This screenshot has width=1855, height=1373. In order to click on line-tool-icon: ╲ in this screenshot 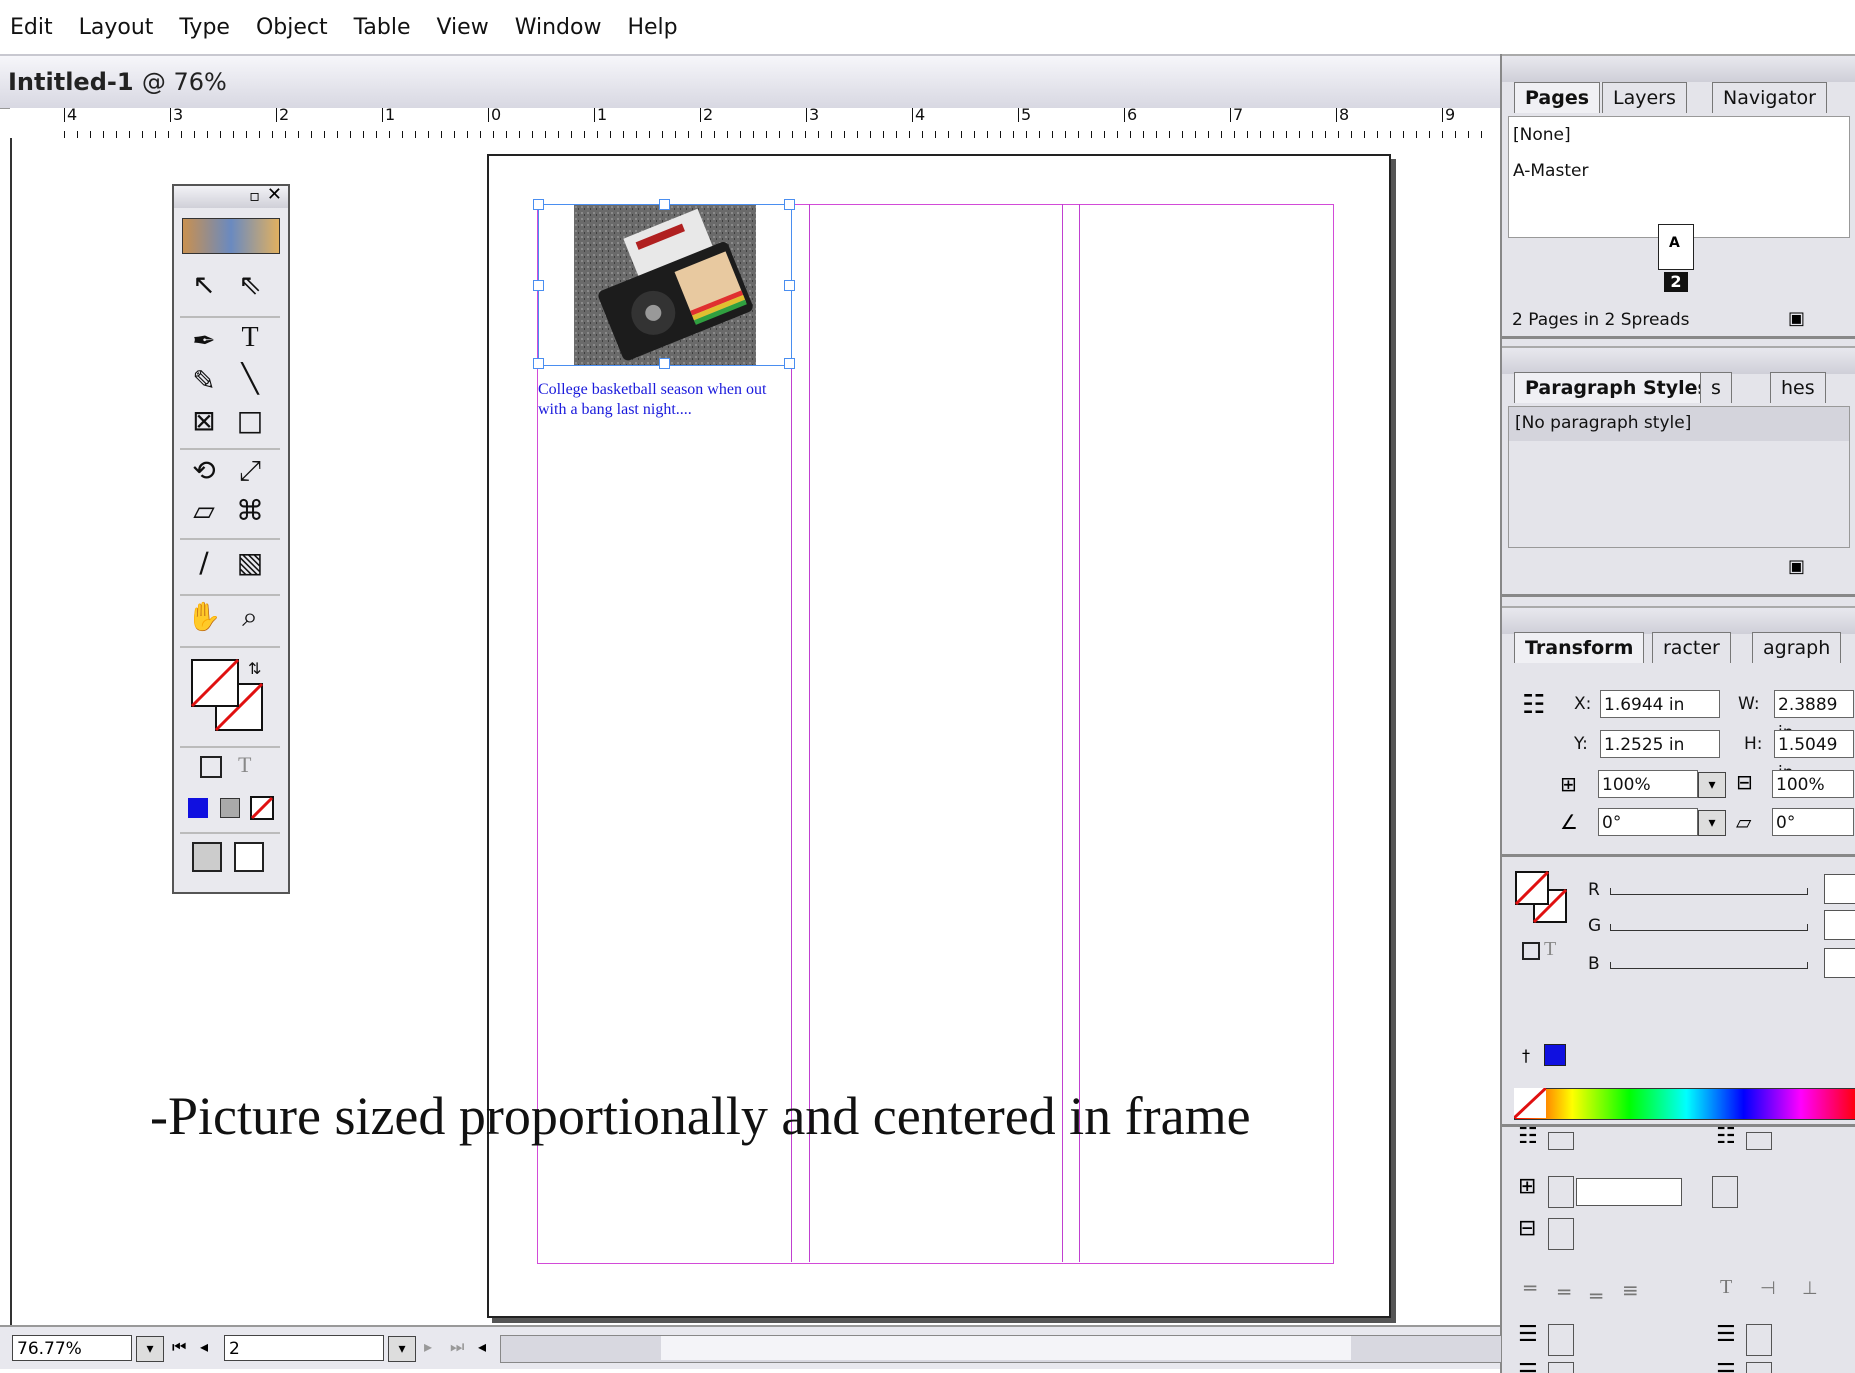, I will do `click(250, 378)`.